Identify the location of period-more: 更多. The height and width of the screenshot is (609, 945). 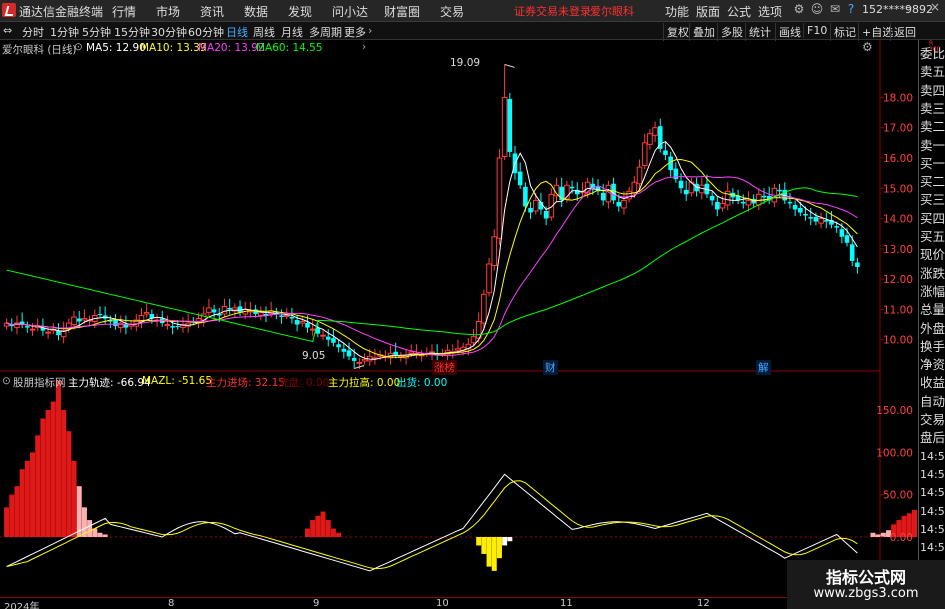
(355, 32).